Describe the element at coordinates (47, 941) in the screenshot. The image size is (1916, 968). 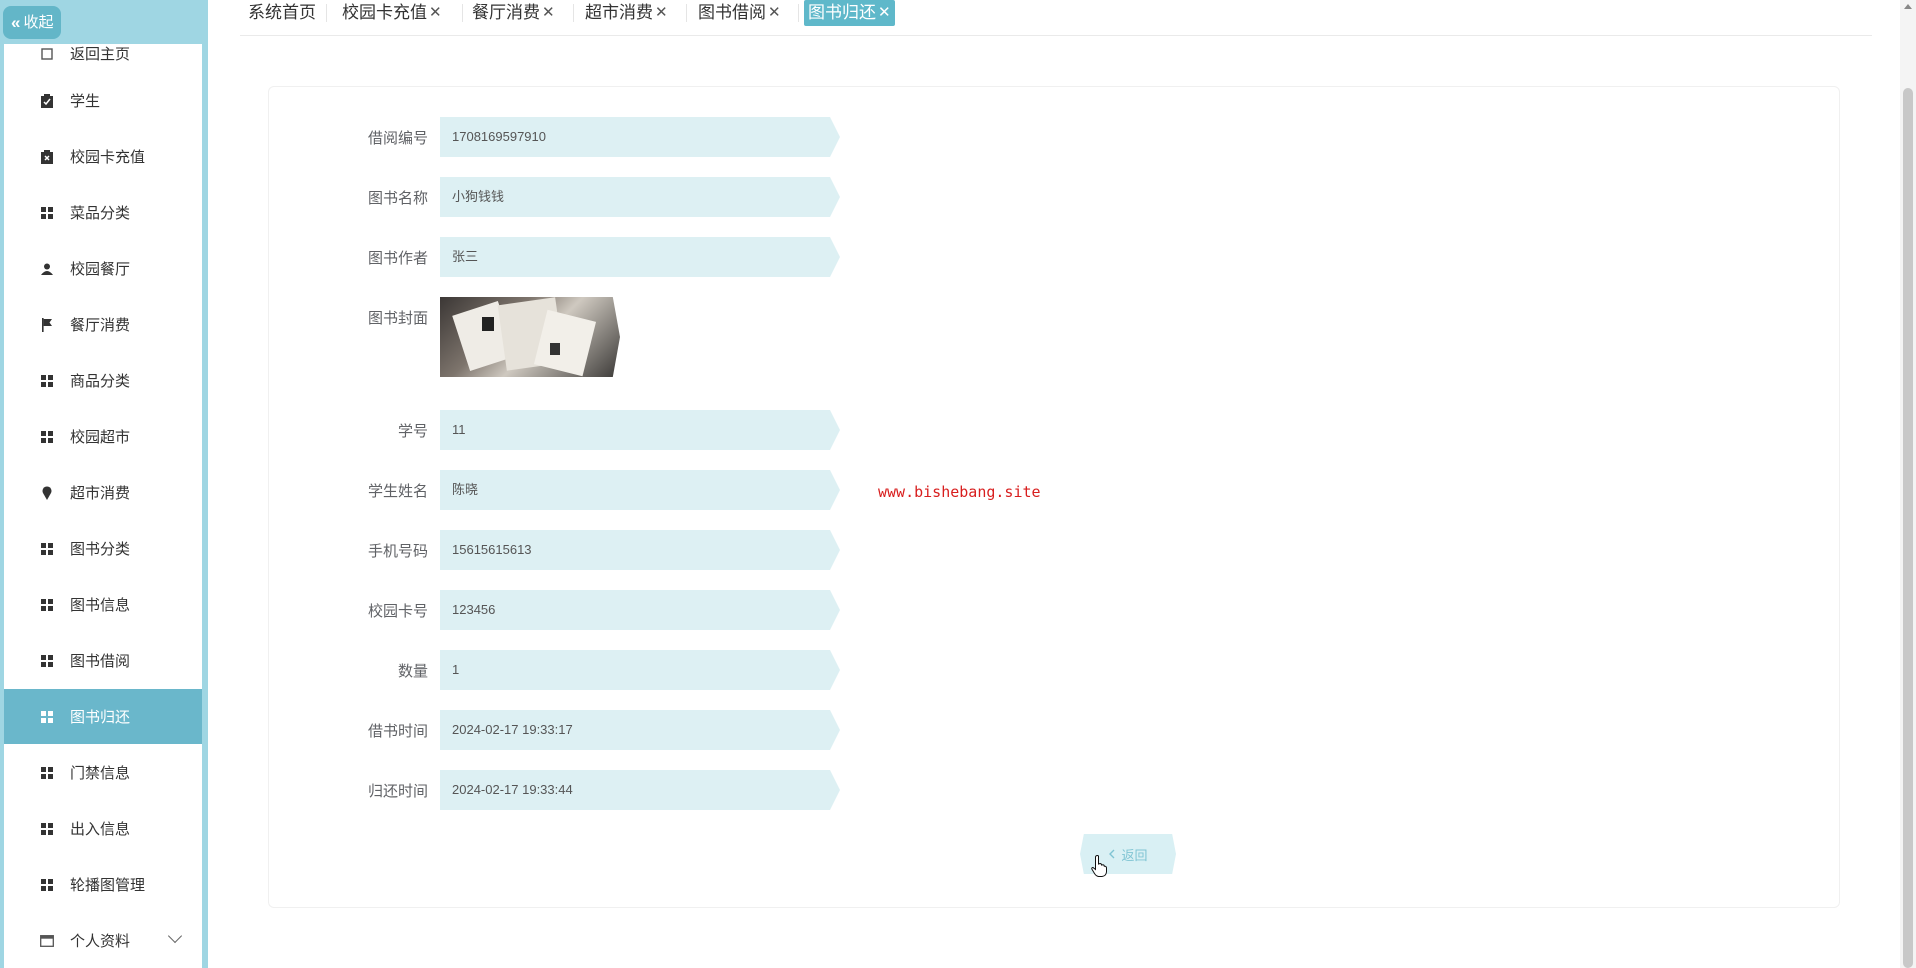
I see `profile-card-icon` at that location.